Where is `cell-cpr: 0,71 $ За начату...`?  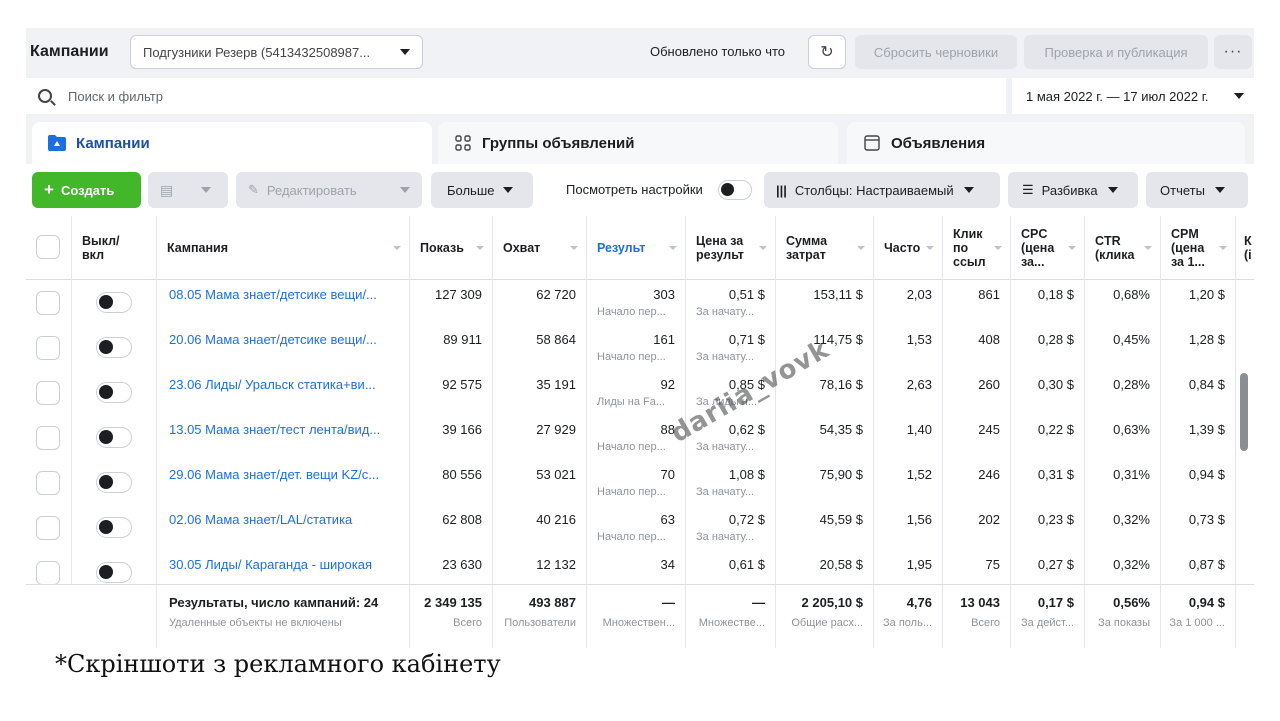 cell-cpr: 0,71 $ За начату... is located at coordinates (731, 347).